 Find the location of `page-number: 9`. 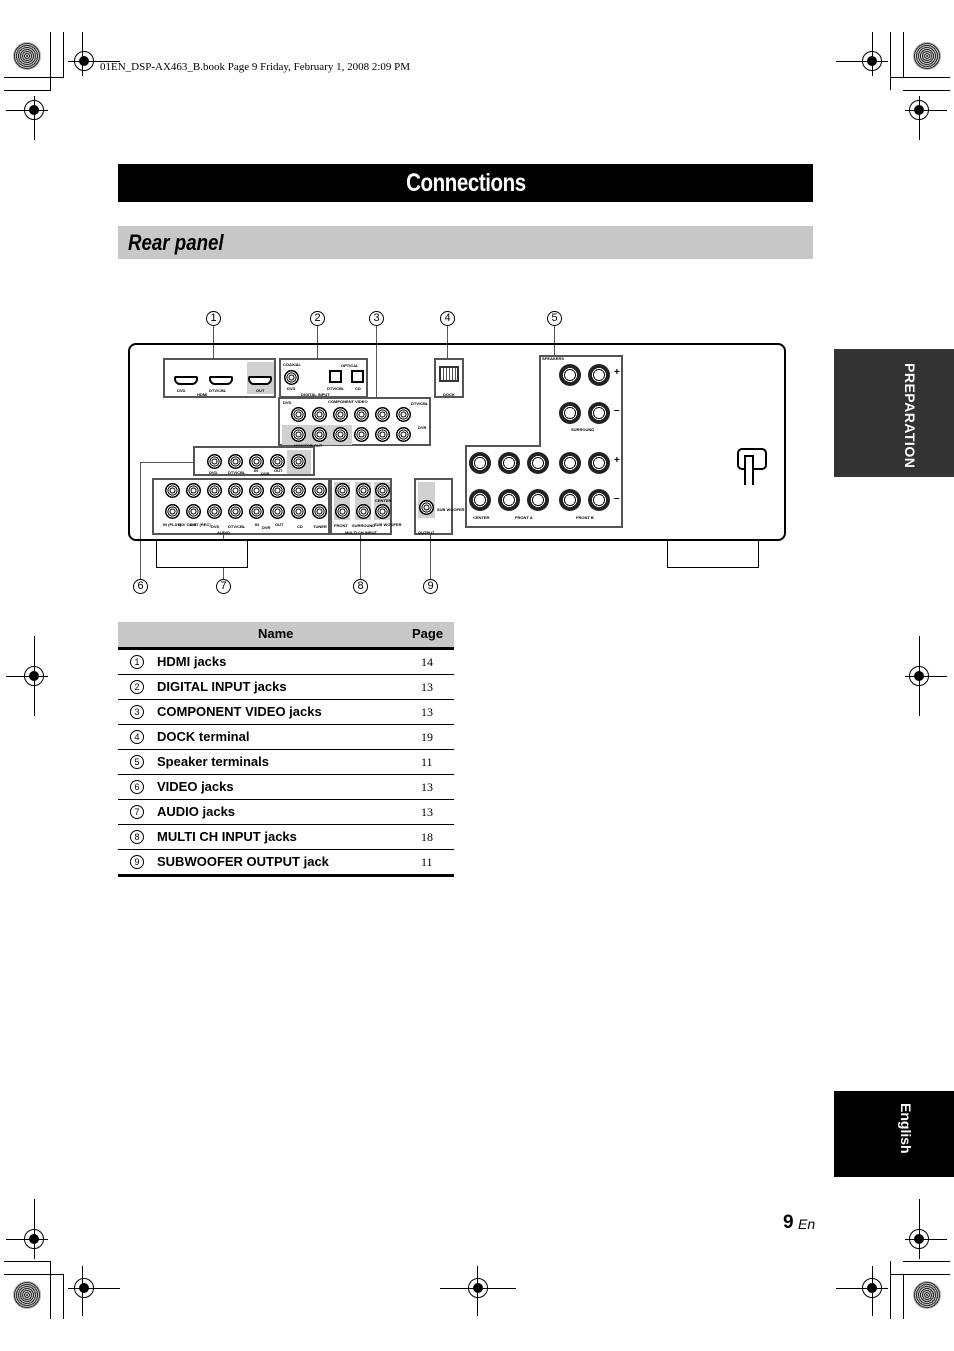

page-number: 9 is located at coordinates (788, 1222).